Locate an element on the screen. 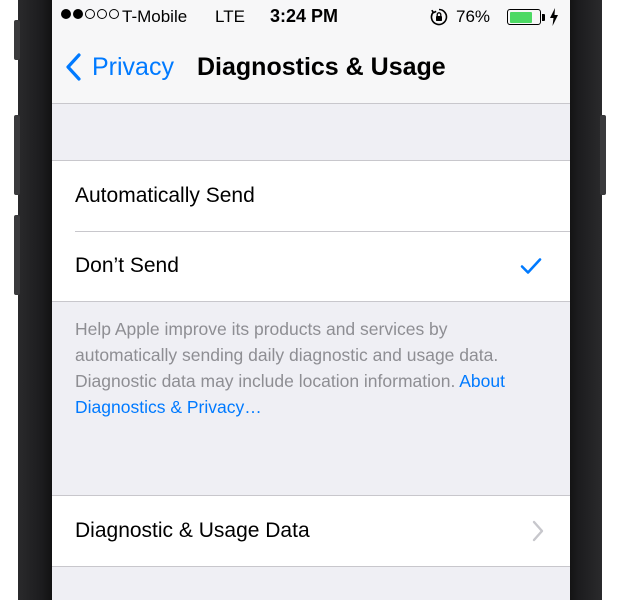 Image resolution: width=620 pixels, height=600 pixels. option-dont-send: Don’t Send is located at coordinates (311, 266).